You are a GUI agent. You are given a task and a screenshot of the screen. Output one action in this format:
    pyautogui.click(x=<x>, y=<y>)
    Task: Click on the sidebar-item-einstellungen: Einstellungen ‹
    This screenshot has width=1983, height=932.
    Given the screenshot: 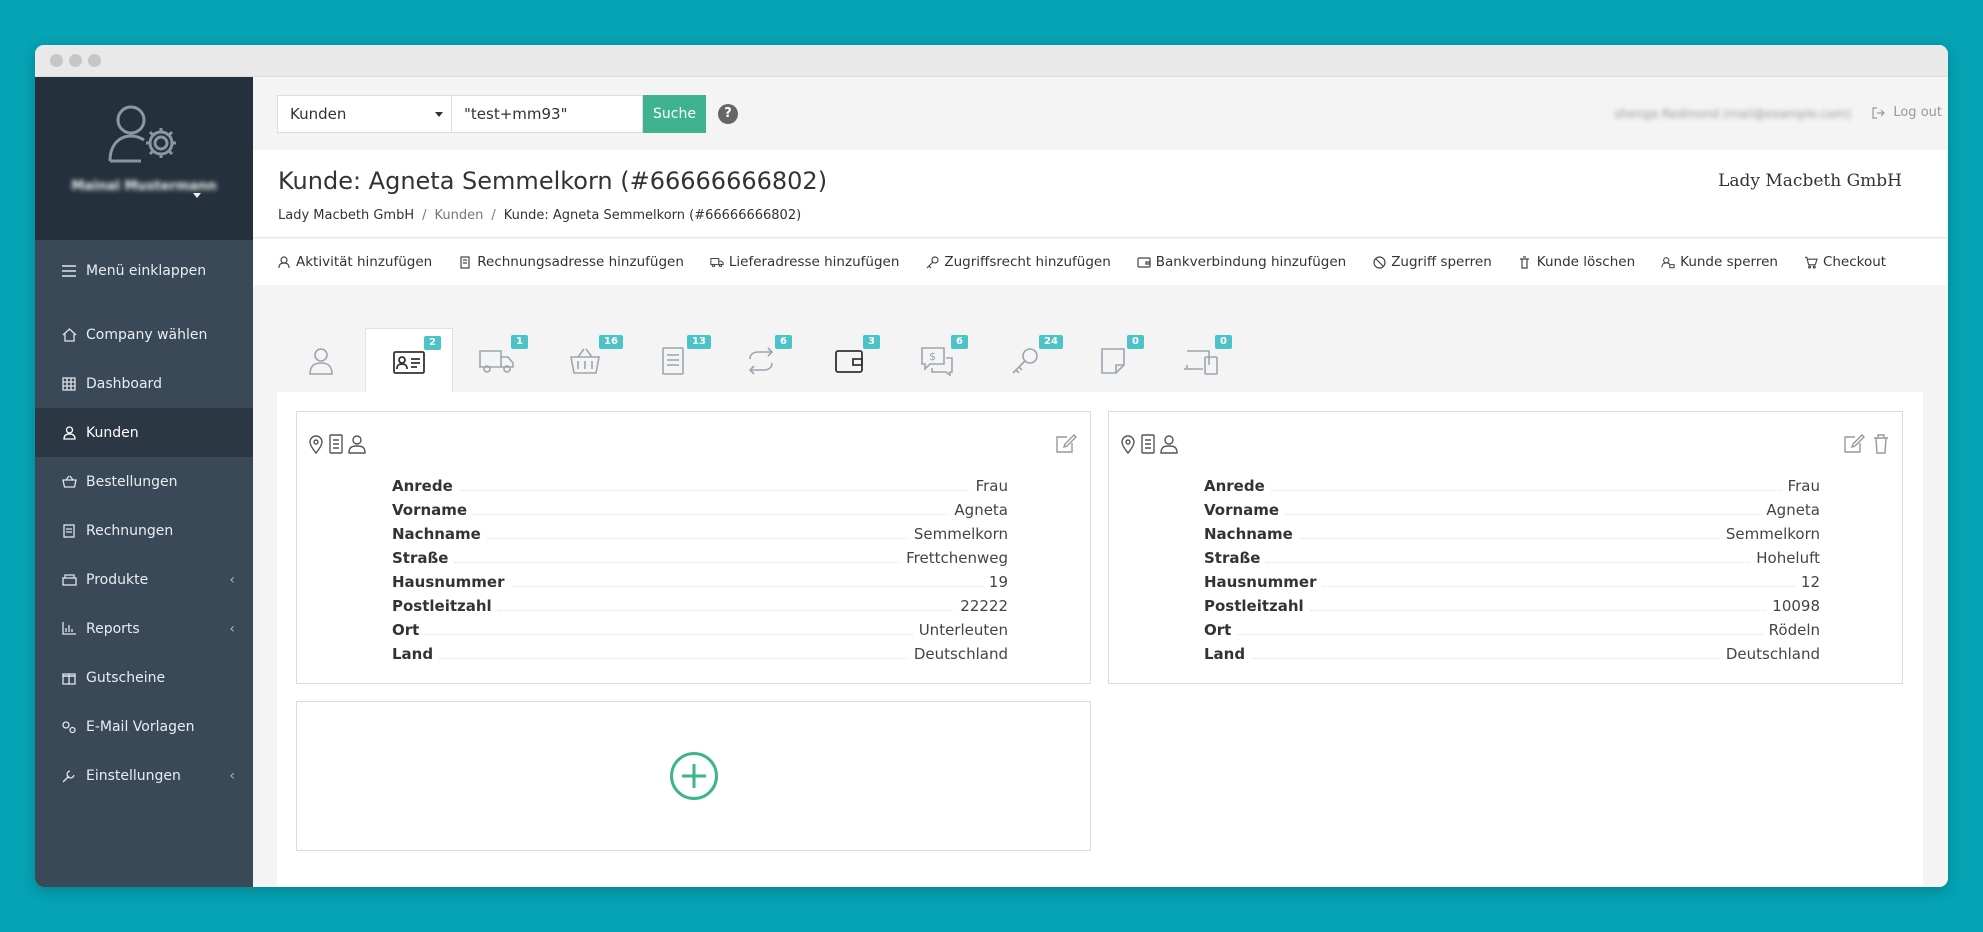 What is the action you would take?
    pyautogui.click(x=144, y=775)
    